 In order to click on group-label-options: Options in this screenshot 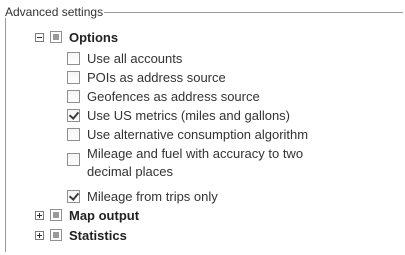, I will do `click(94, 37)`.